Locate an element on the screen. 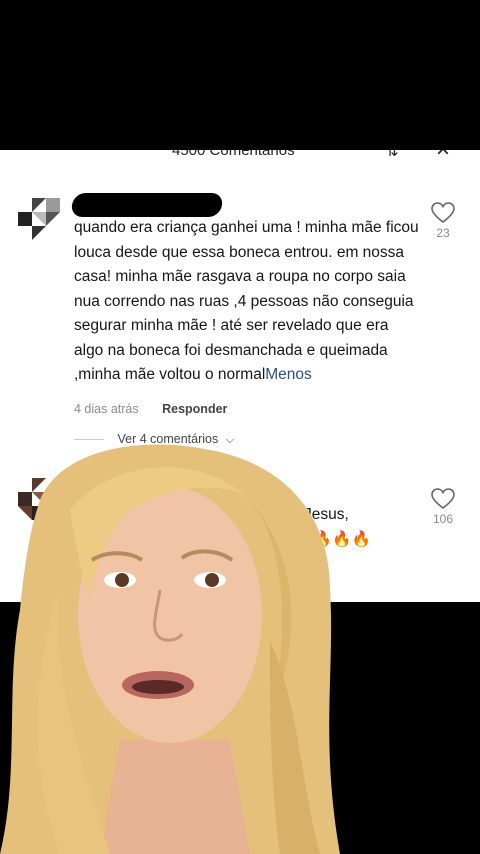 This screenshot has width=480, height=854. like-button: 23 is located at coordinates (443, 221).